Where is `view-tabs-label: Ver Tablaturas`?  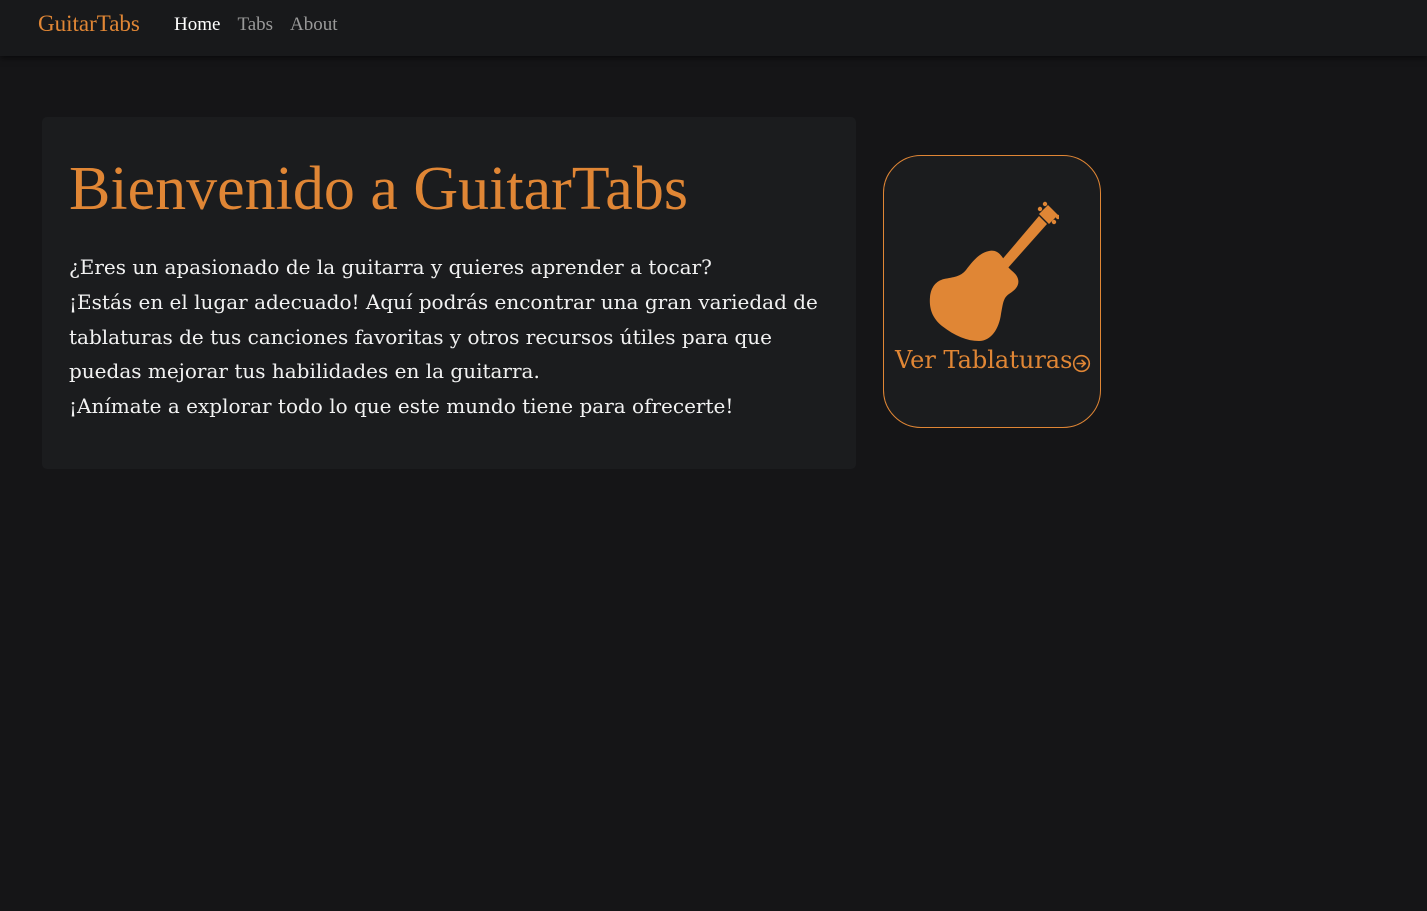
view-tabs-label: Ver Tablaturas is located at coordinates (984, 360).